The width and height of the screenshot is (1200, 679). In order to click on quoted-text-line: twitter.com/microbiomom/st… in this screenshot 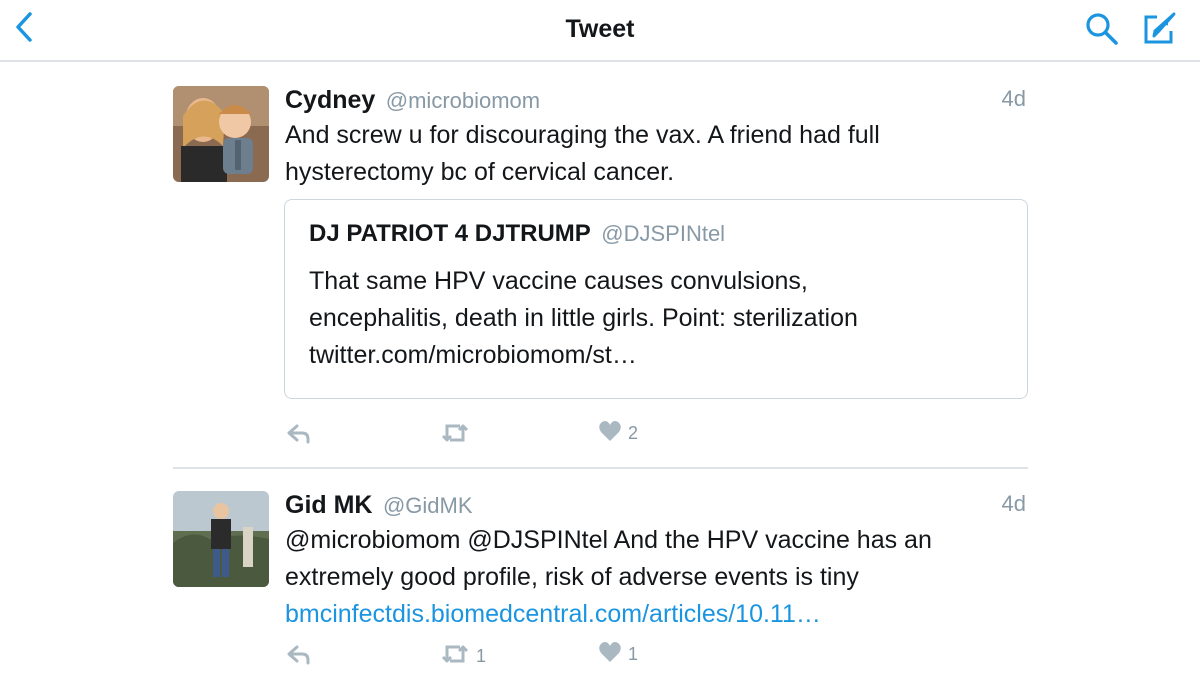, I will do `click(473, 355)`.